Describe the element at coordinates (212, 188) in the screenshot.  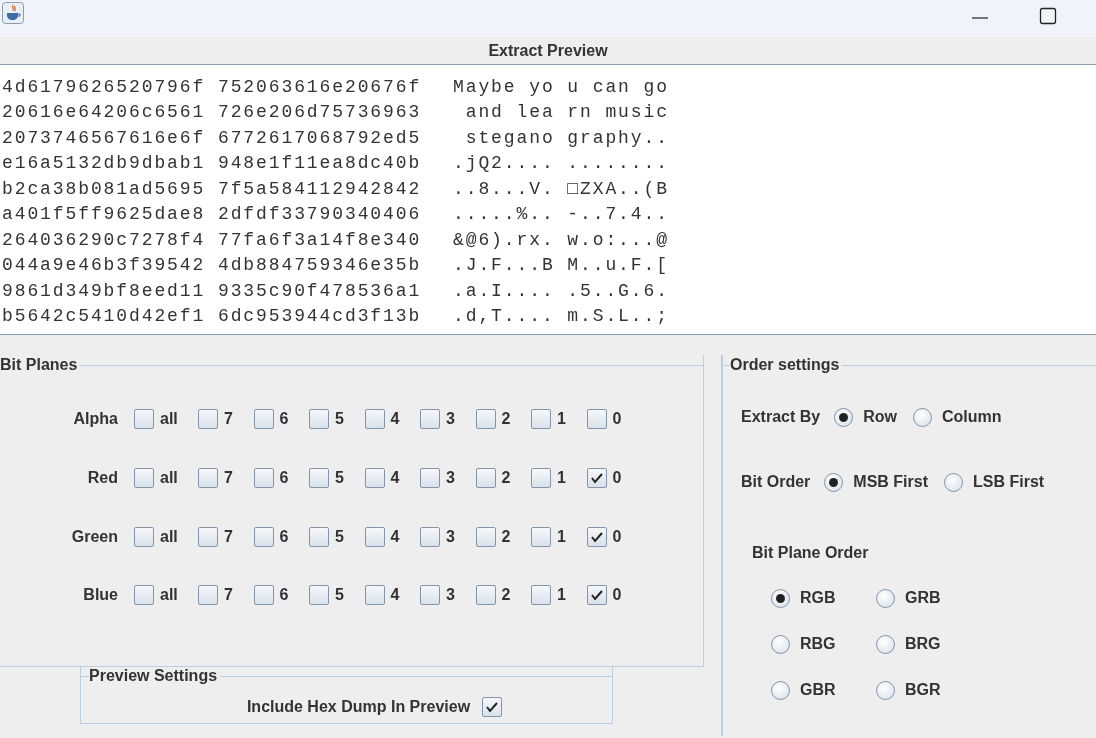
I see `hex-text: b2ca38b081ad5695 7f5a584112942842` at that location.